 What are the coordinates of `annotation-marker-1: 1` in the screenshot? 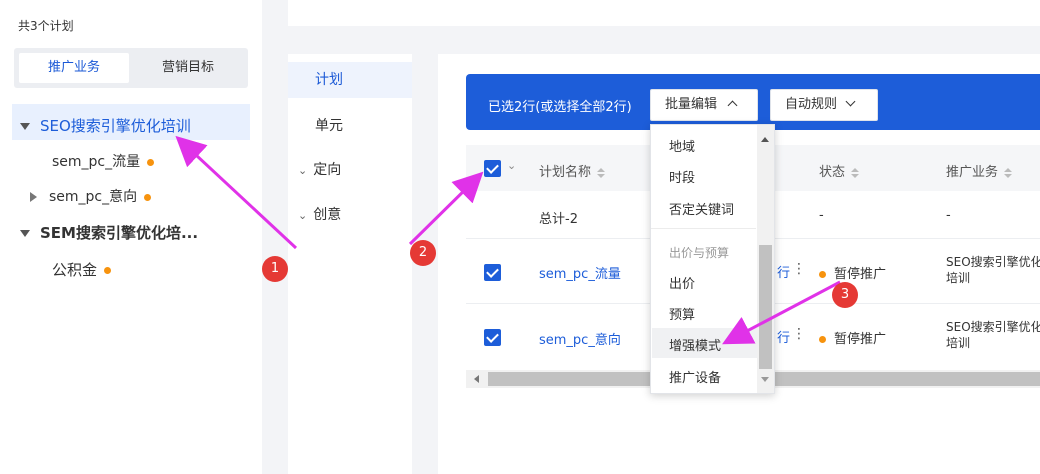 It's located at (275, 269).